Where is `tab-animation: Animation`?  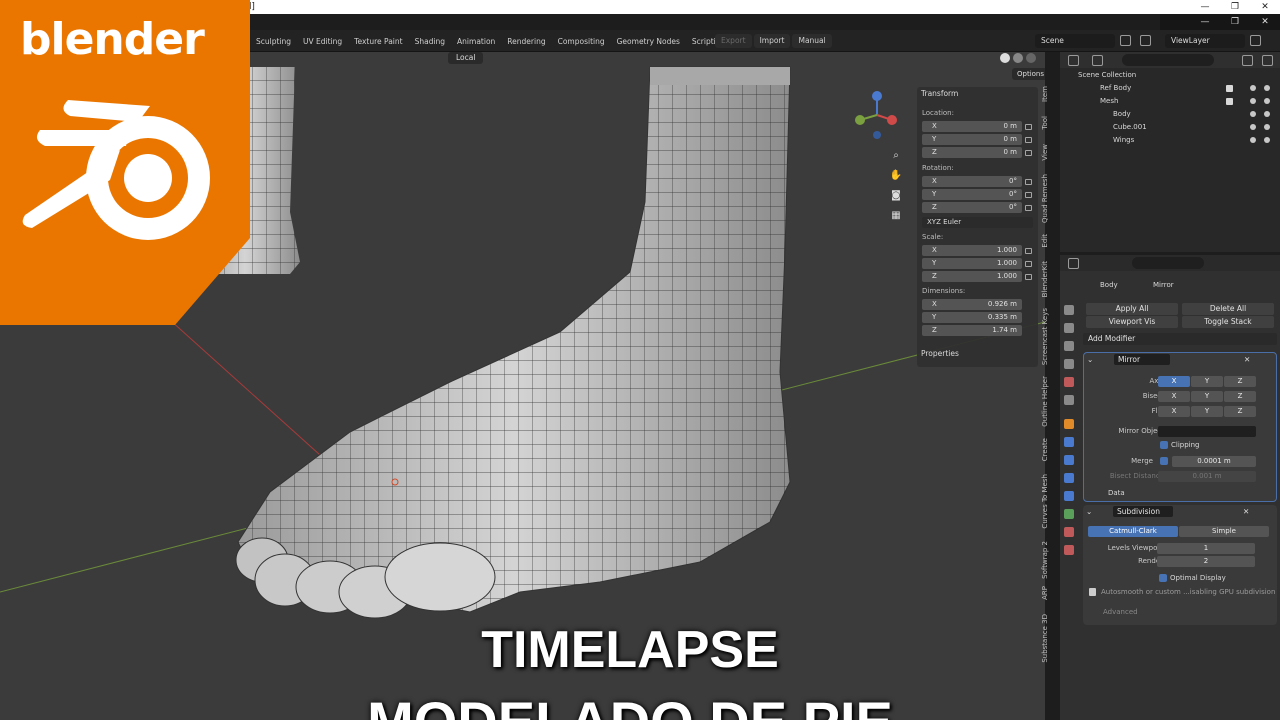 tab-animation: Animation is located at coordinates (476, 41).